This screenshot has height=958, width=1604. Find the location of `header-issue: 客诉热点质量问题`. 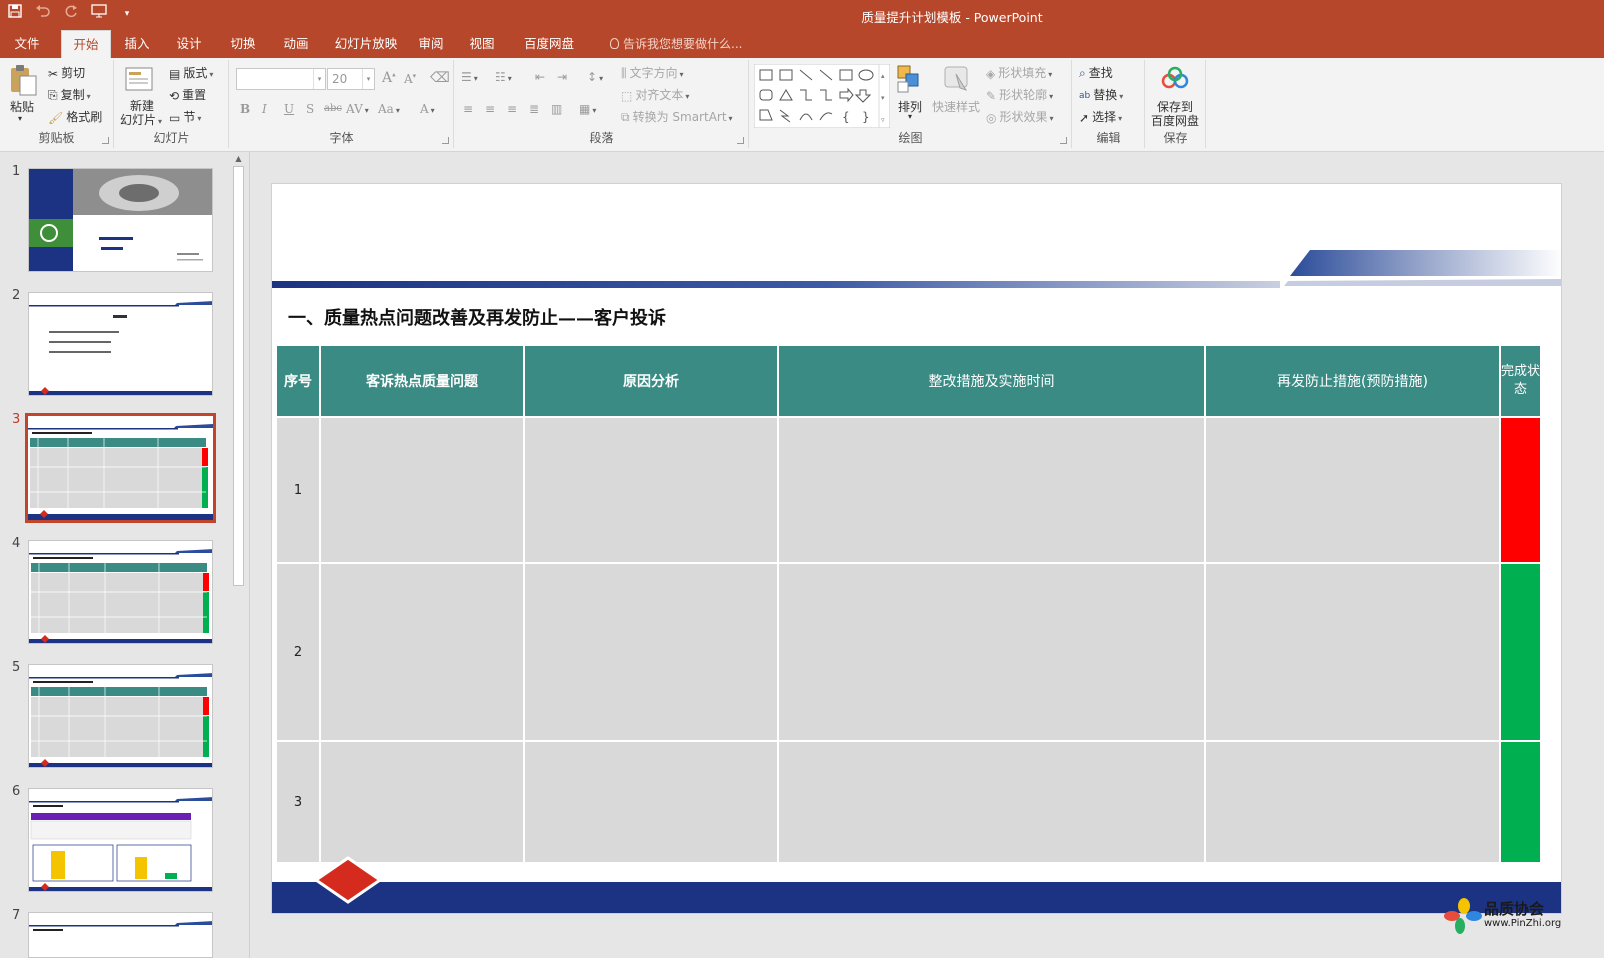

header-issue: 客诉热点质量问题 is located at coordinates (422, 381).